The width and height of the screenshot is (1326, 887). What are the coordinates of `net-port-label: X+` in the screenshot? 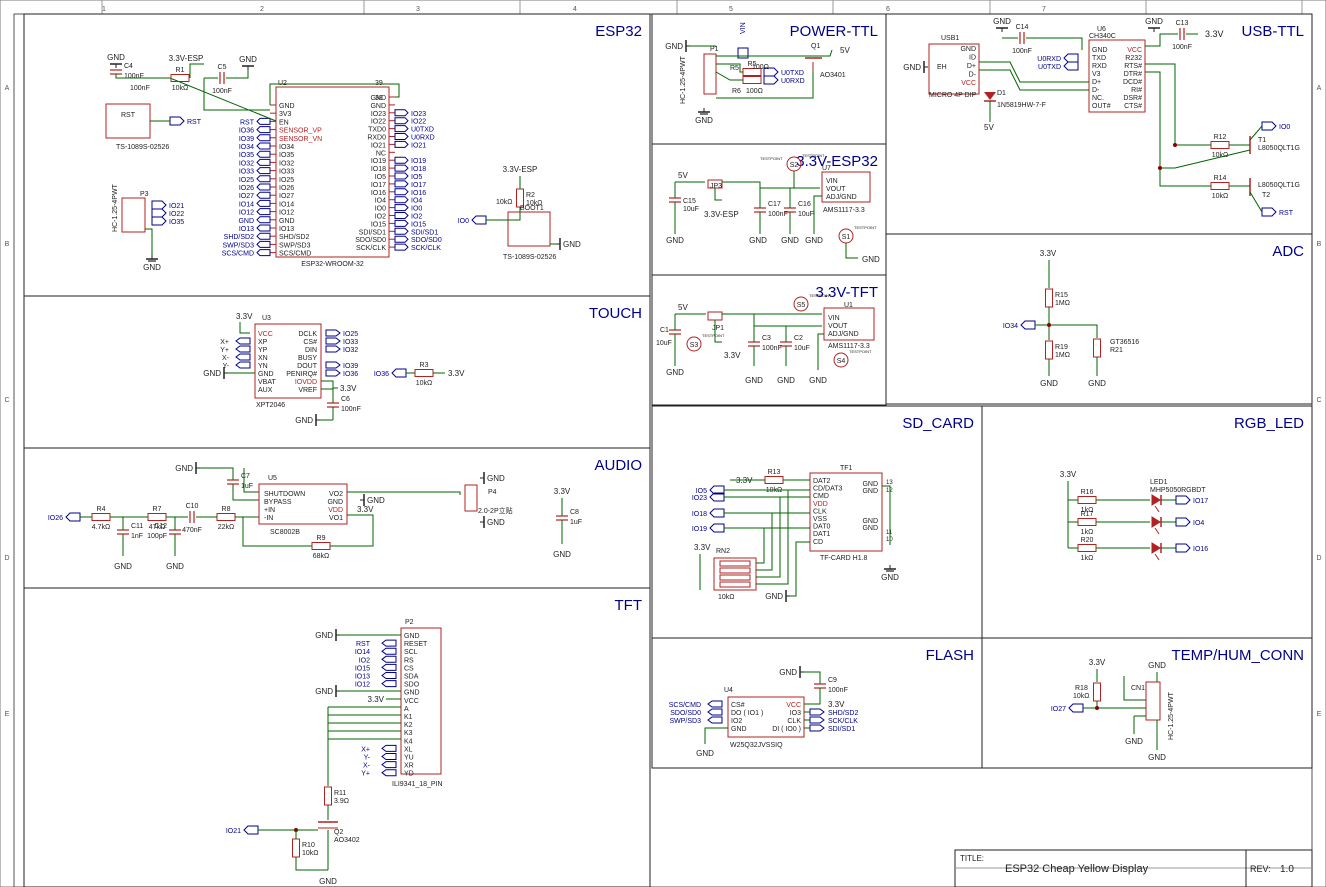 It's located at (365, 749).